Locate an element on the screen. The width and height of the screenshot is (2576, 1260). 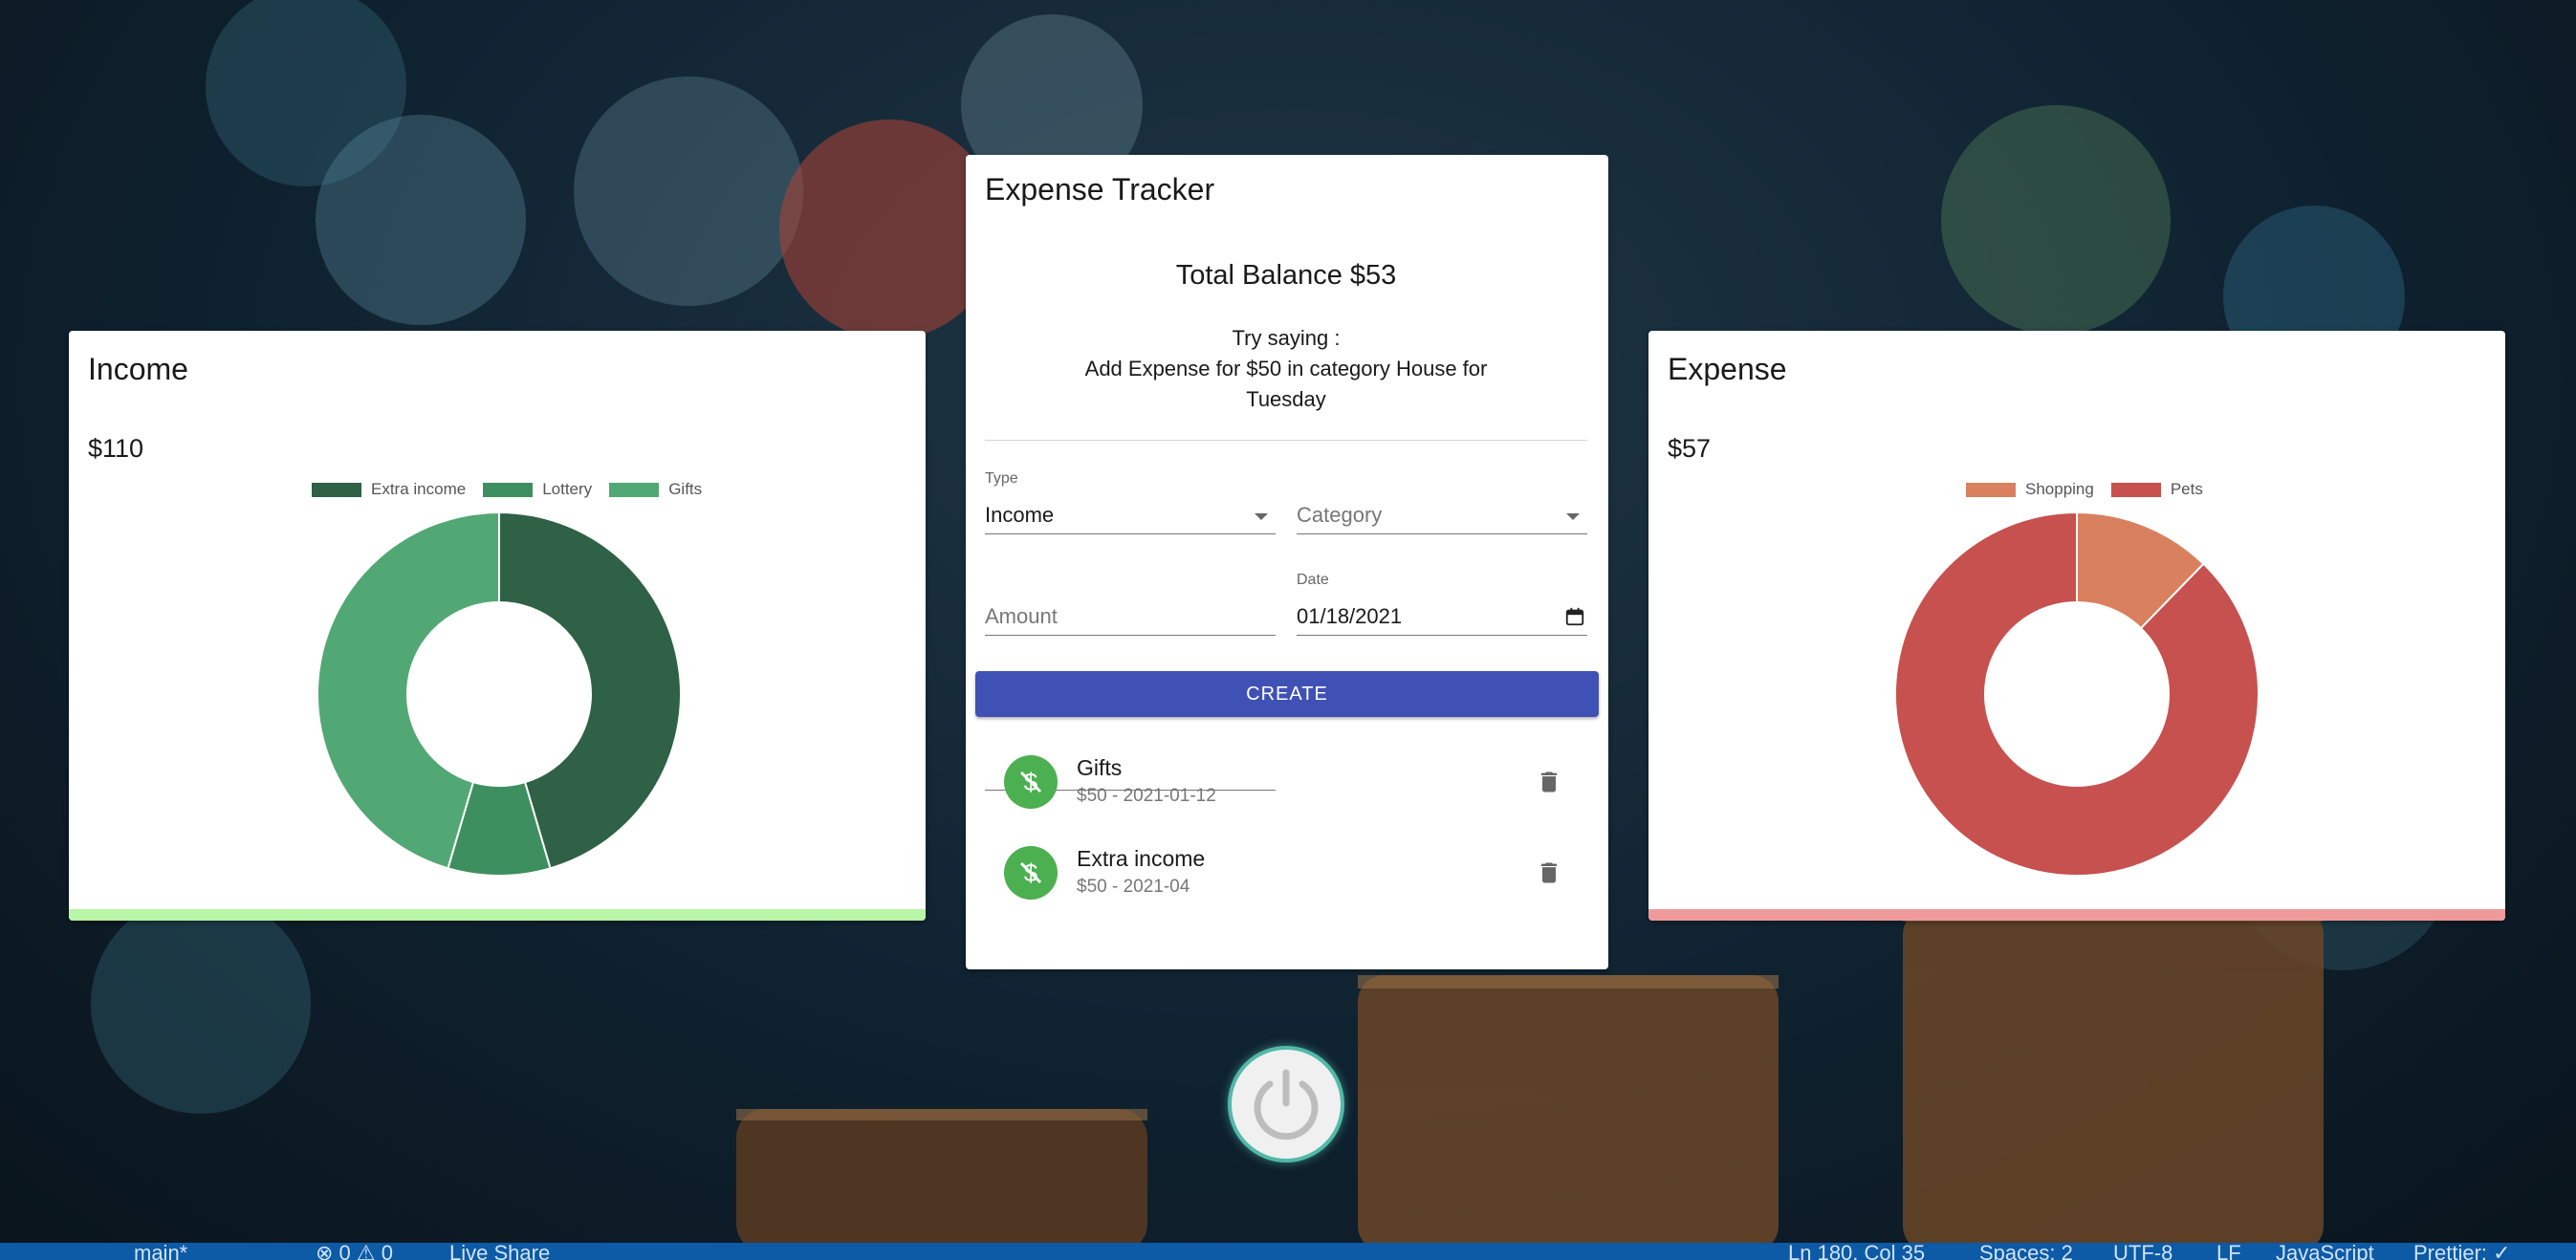
category-select: Category is located at coordinates (1442, 513).